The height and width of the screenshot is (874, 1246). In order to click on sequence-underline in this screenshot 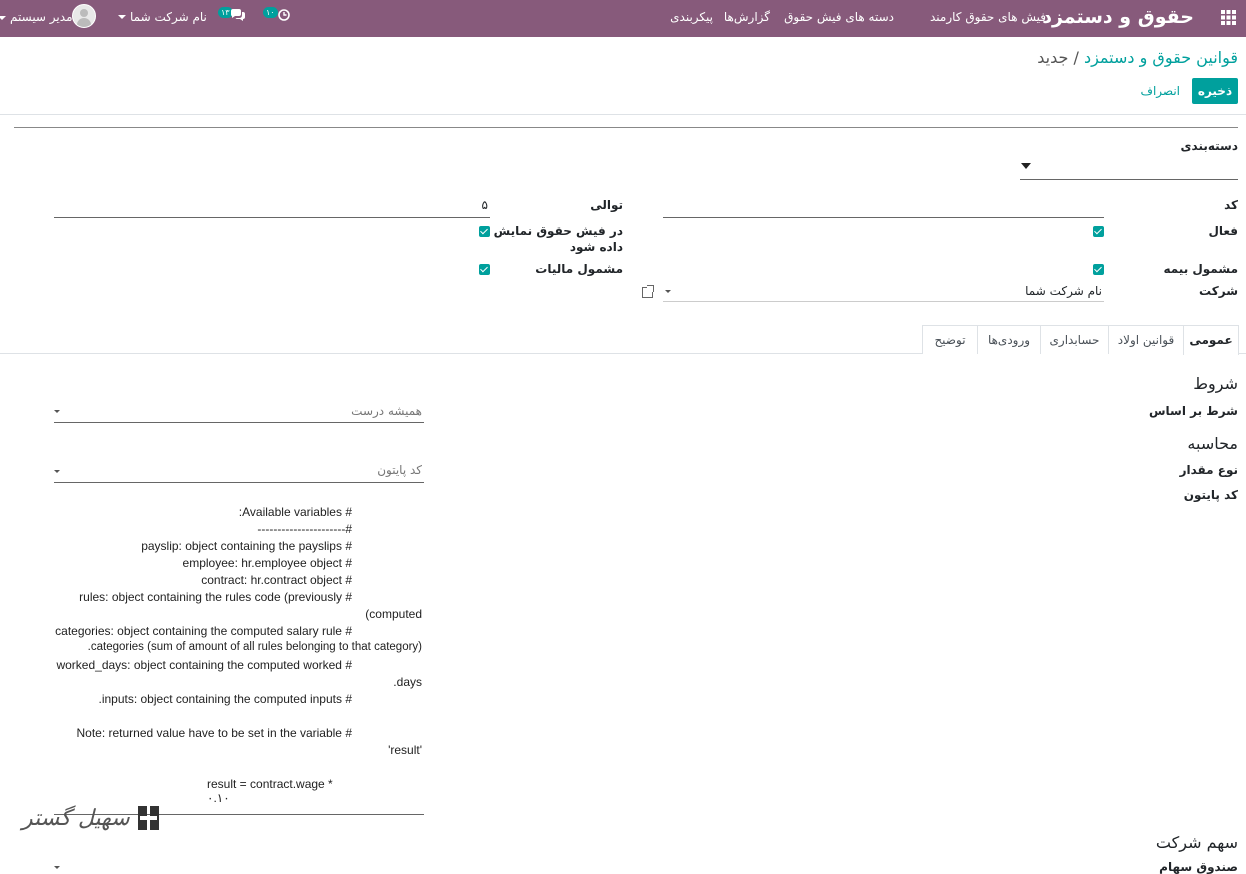, I will do `click(272, 217)`.